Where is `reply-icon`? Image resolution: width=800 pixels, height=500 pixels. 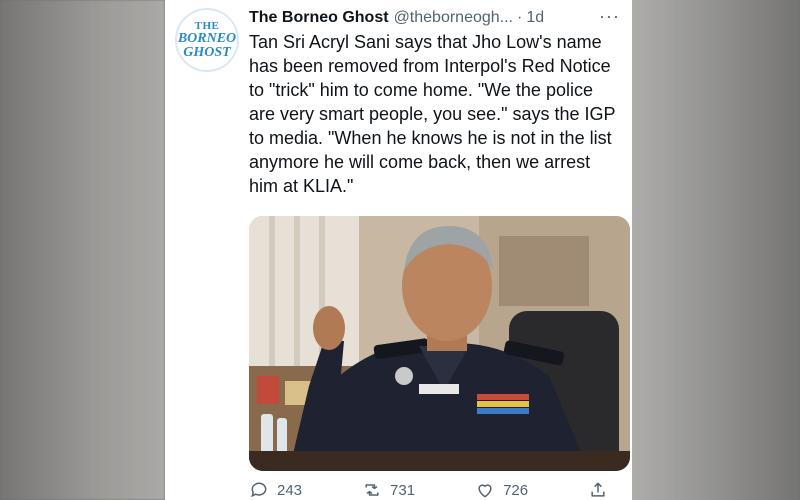 reply-icon is located at coordinates (259, 490).